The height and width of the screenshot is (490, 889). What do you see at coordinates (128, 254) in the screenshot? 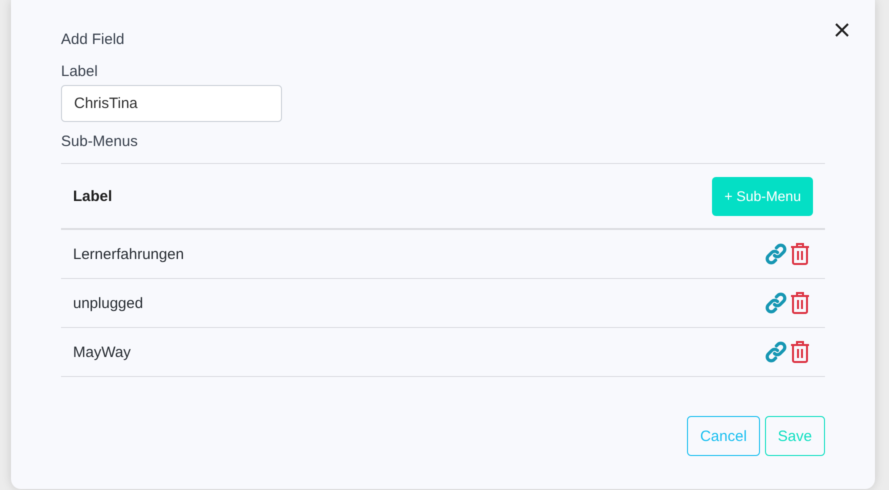
I see `table-cell: Lernerfahrungen` at bounding box center [128, 254].